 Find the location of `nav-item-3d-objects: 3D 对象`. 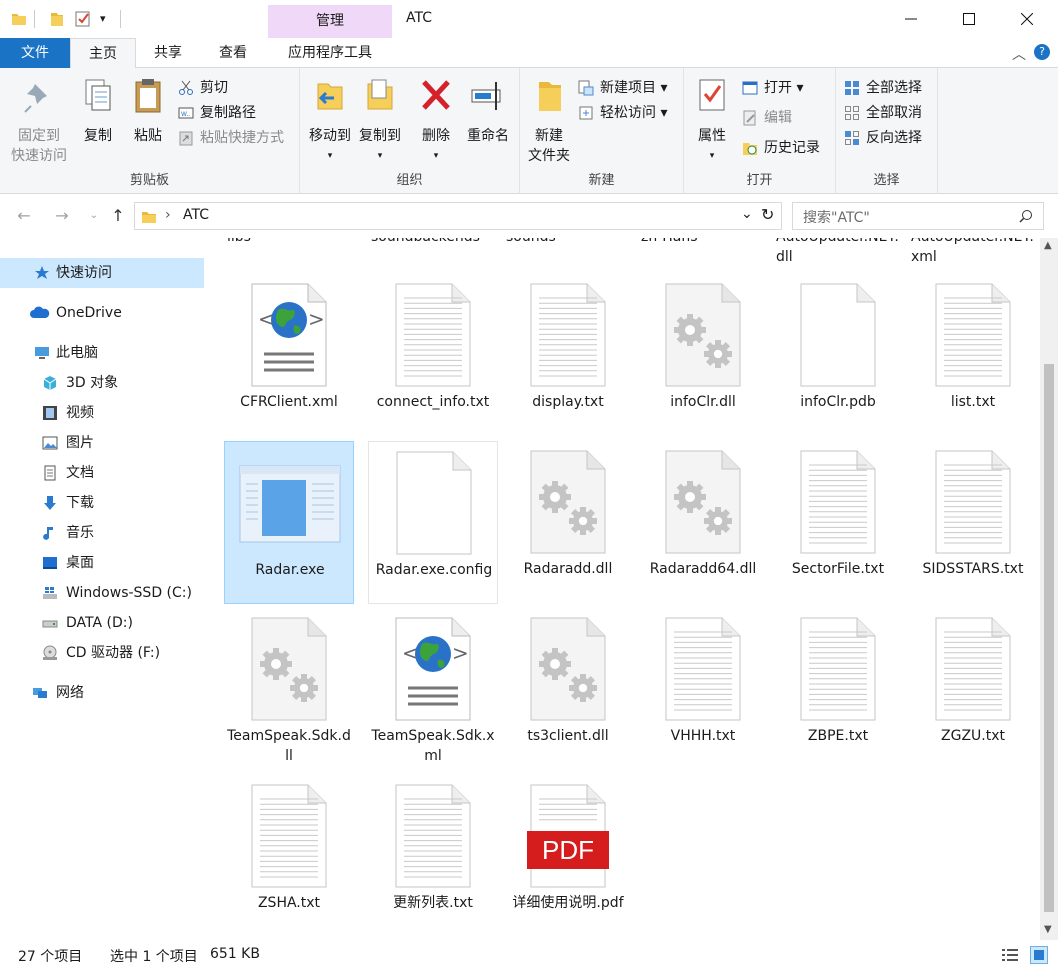

nav-item-3d-objects: 3D 对象 is located at coordinates (102, 383).